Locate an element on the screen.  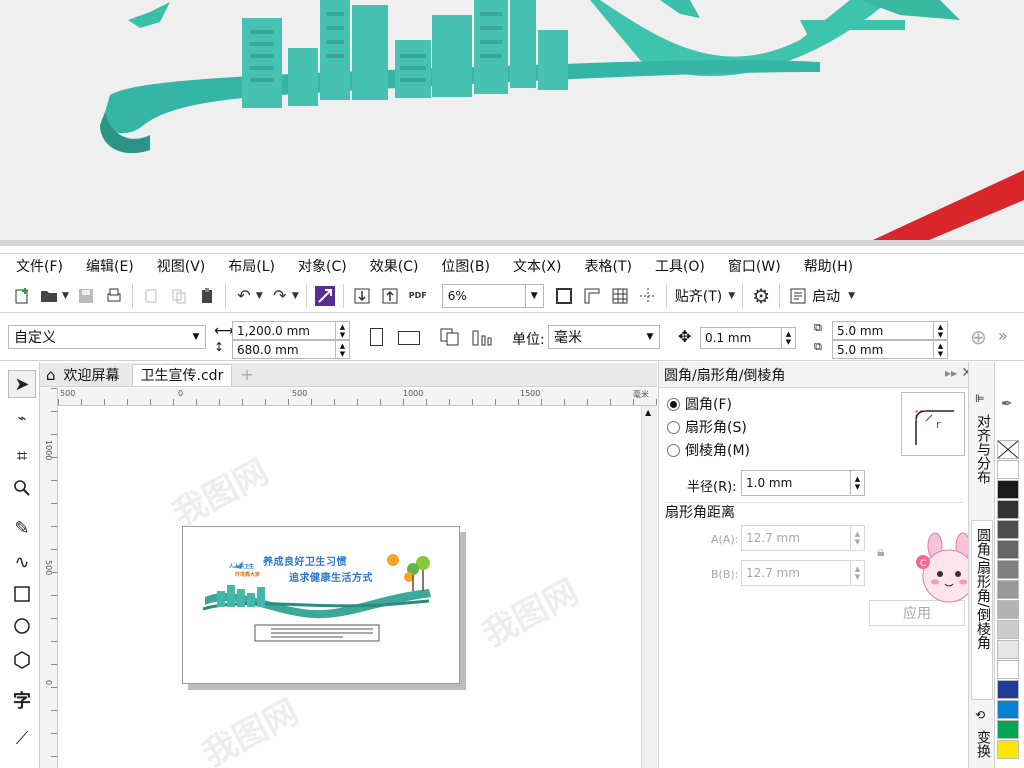
option-scallop: 扇形角(S) is located at coordinates (707, 427).